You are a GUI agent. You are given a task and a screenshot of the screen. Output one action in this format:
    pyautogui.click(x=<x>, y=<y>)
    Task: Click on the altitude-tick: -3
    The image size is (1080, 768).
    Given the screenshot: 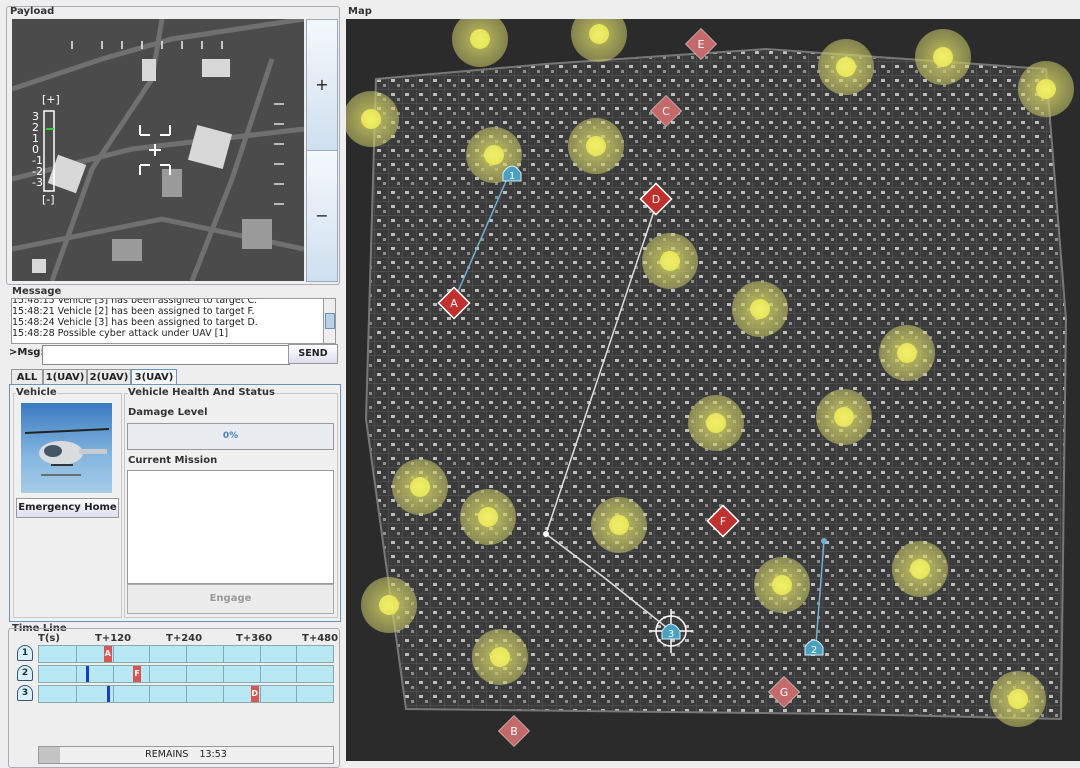 What is the action you would take?
    pyautogui.click(x=37, y=182)
    